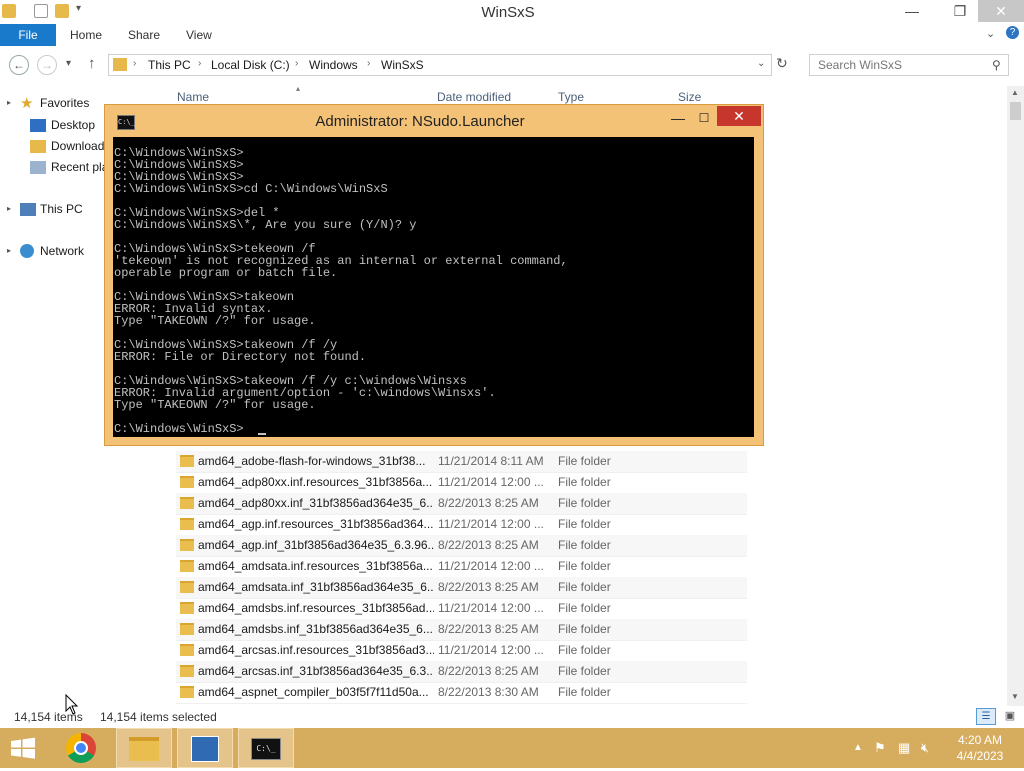 This screenshot has height=771, width=1024. I want to click on chevron-right-icon: ›, so click(200, 63).